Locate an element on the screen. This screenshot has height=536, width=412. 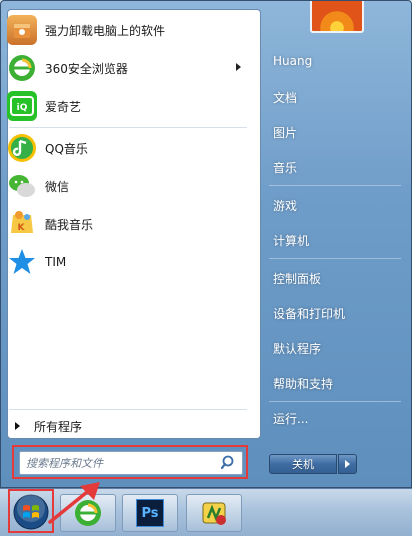
kuwo-music-icon: K is located at coordinates (22, 224).